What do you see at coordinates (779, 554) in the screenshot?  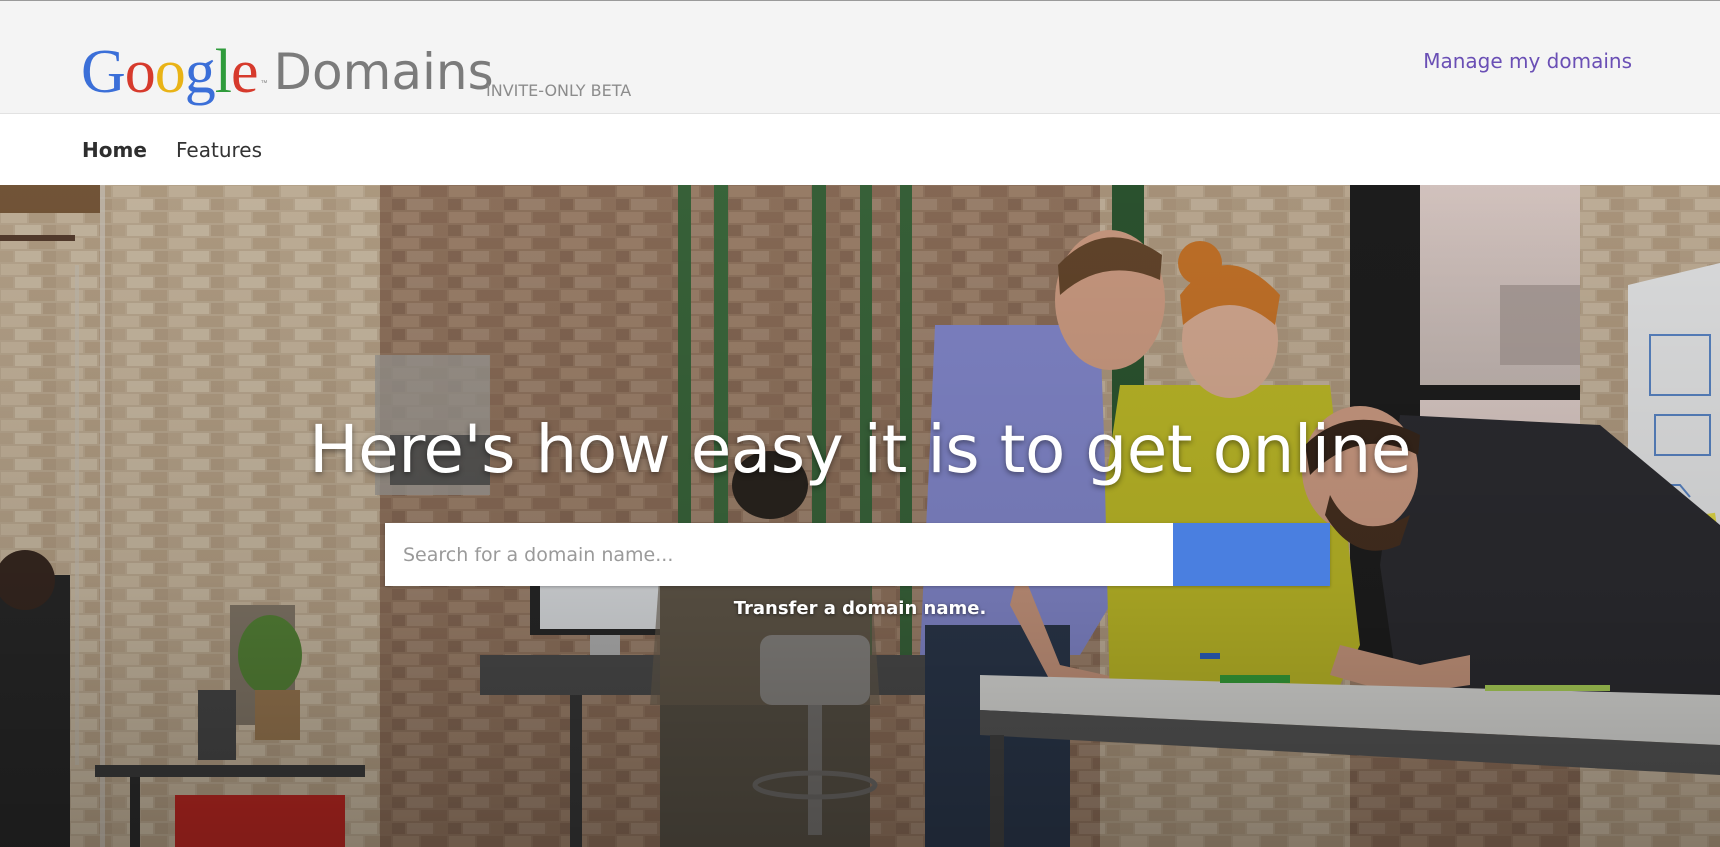 I see `domain-search-input` at bounding box center [779, 554].